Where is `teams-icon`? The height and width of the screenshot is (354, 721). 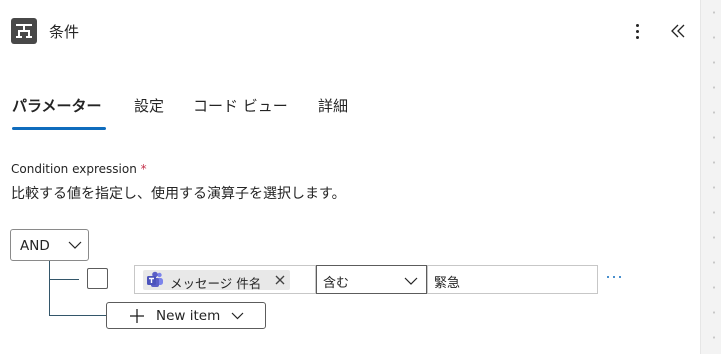 teams-icon is located at coordinates (155, 279).